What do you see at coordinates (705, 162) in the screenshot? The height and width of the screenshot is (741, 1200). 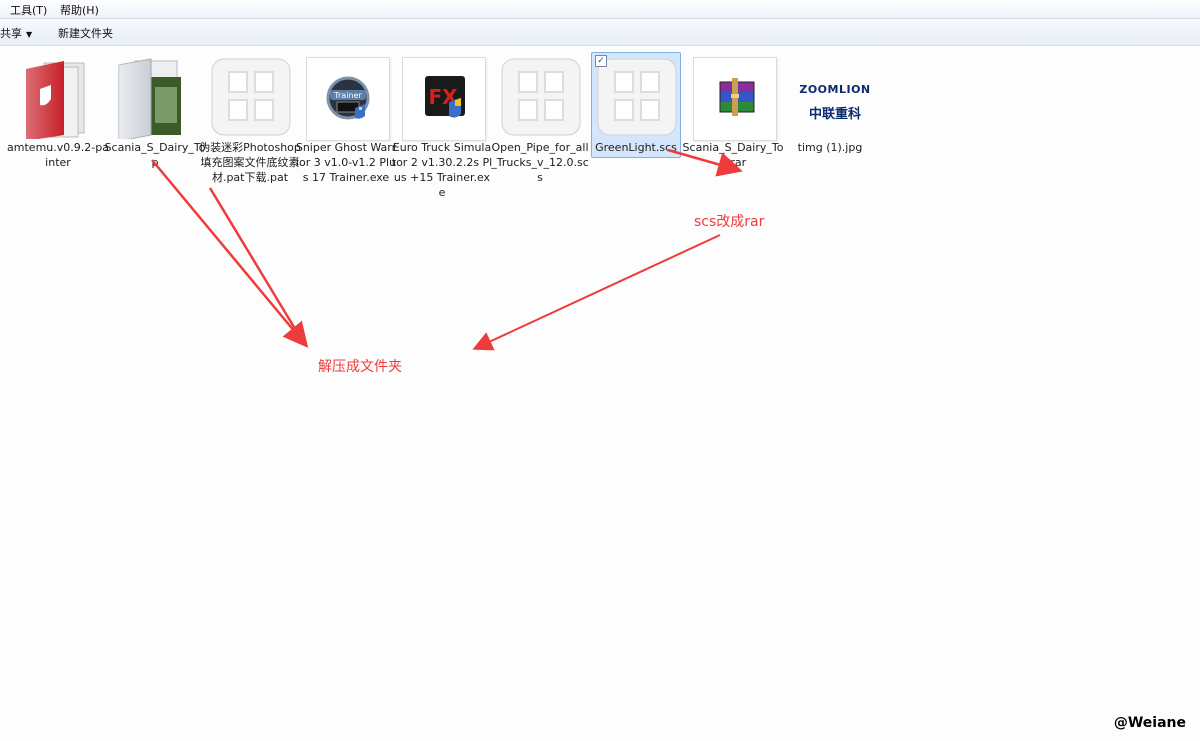 I see `arrow-to-rar` at bounding box center [705, 162].